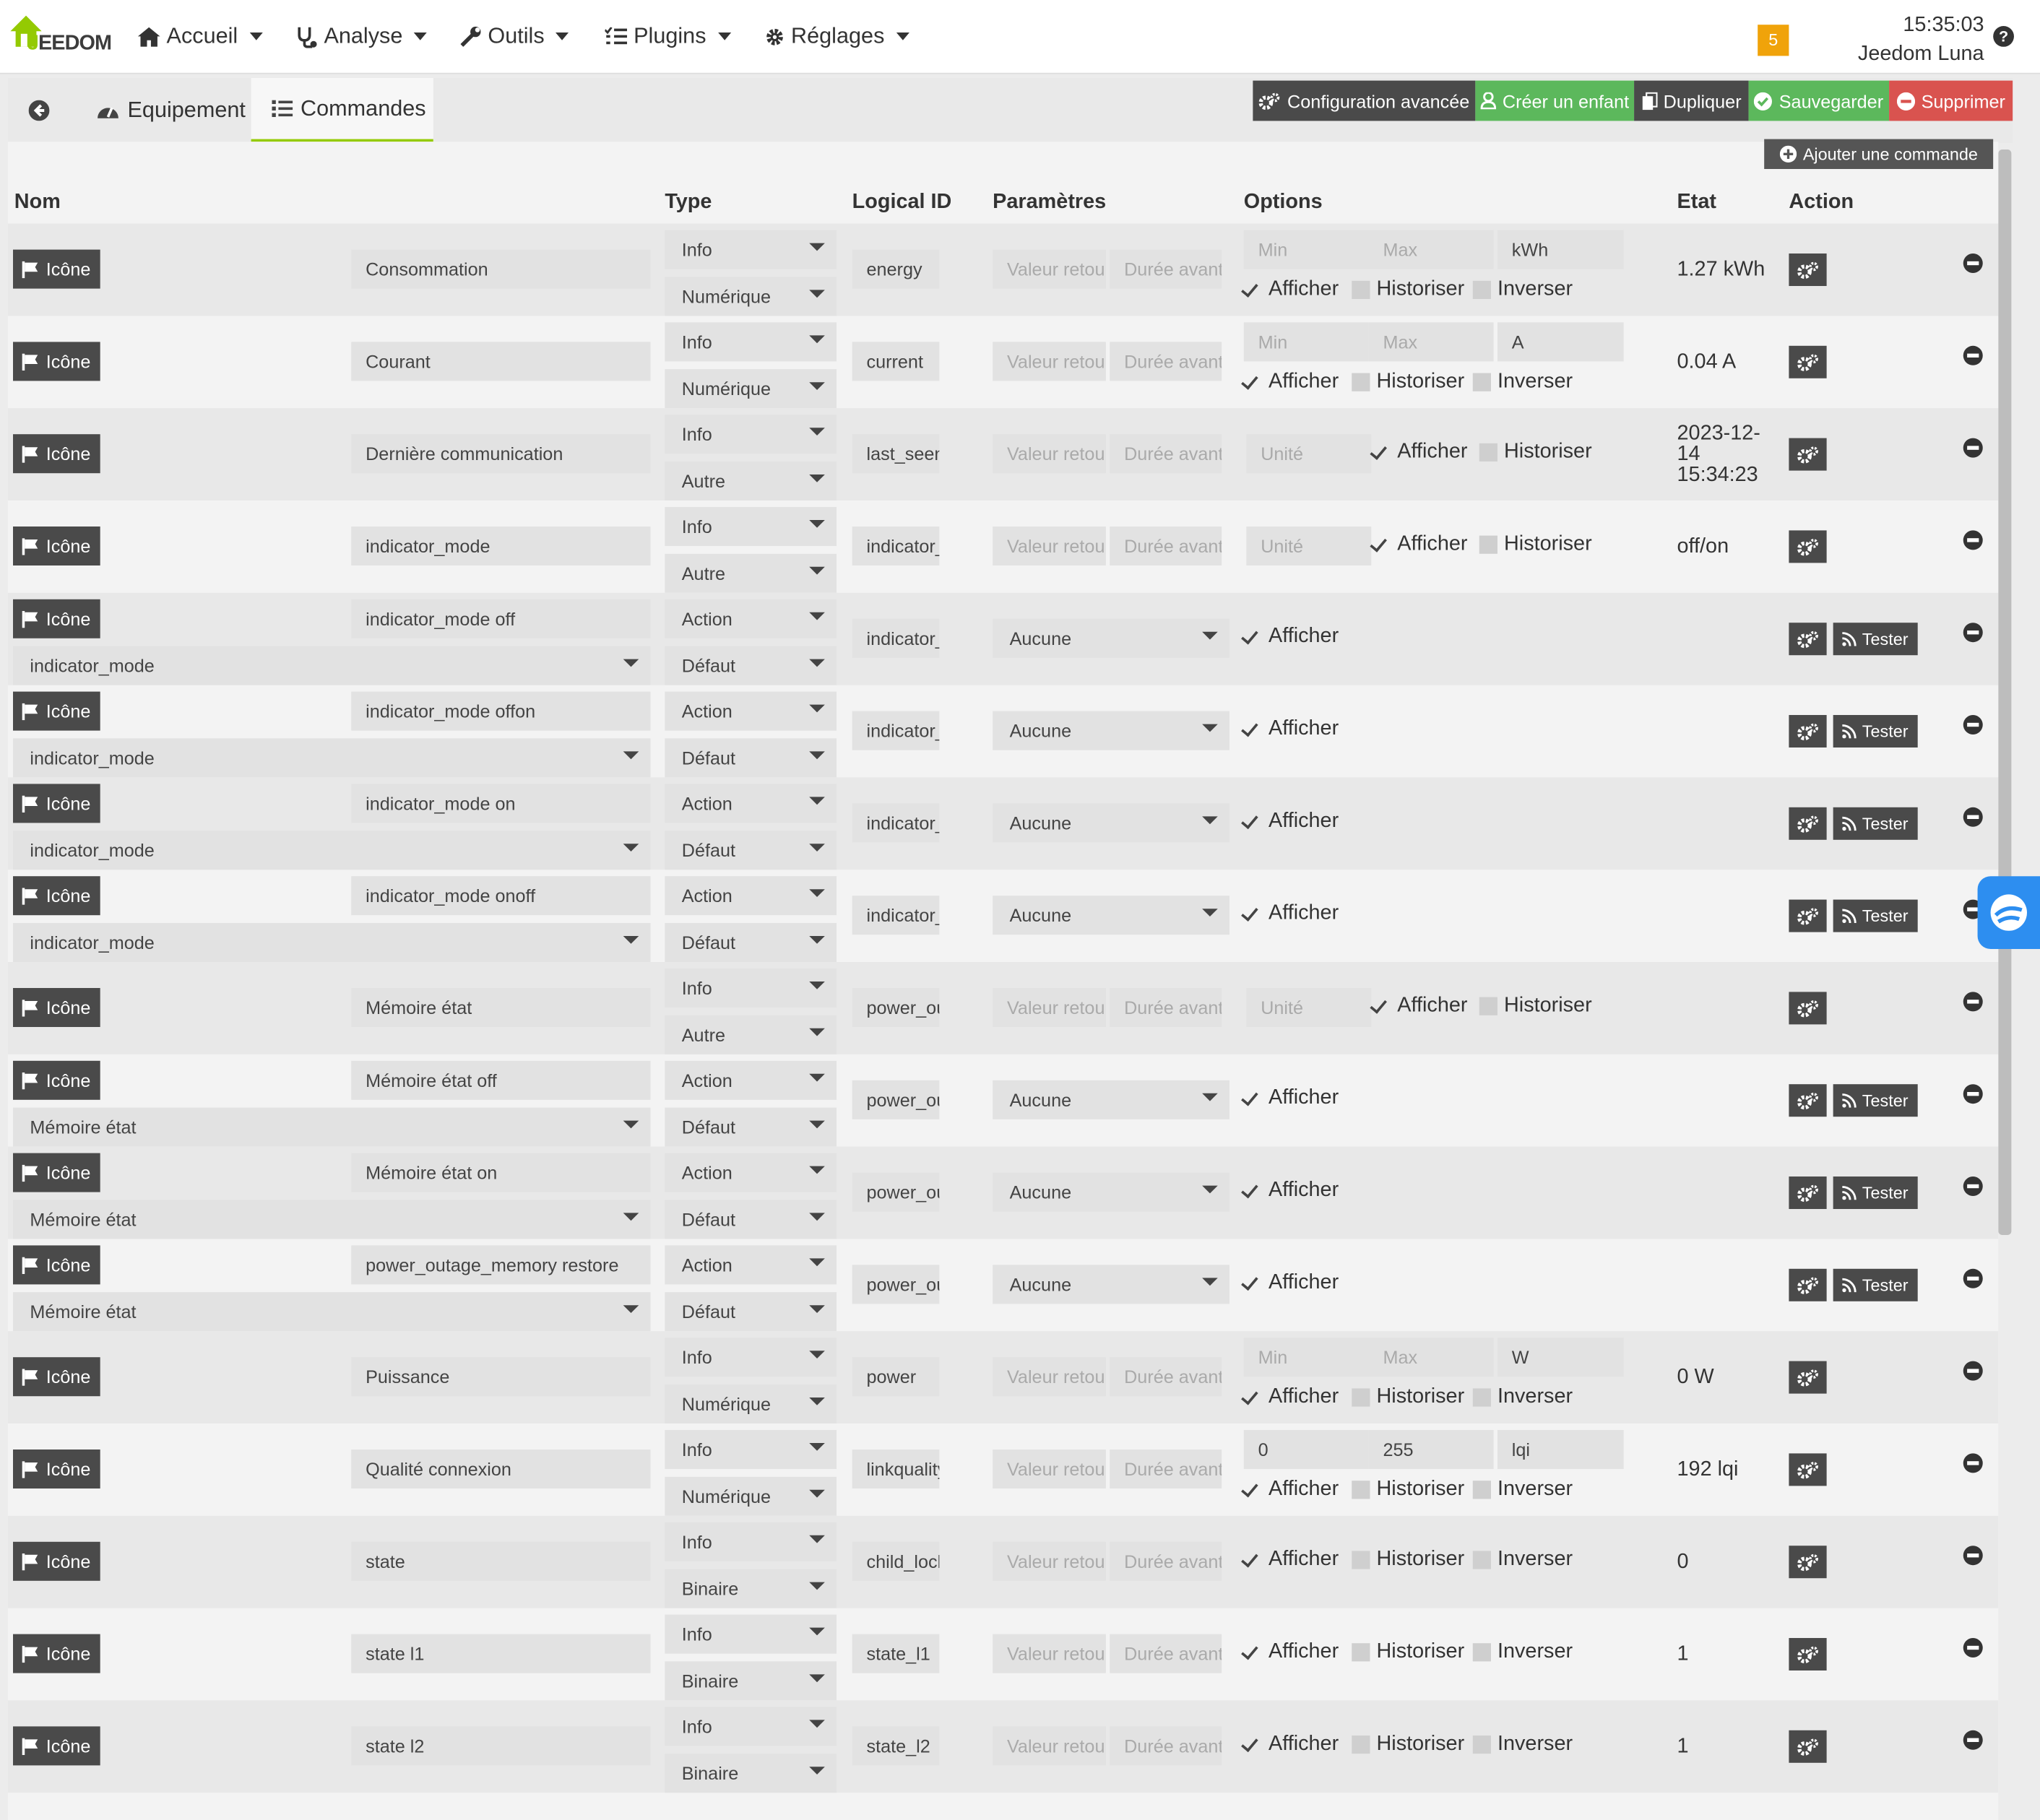 This screenshot has width=2040, height=1820. Describe the element at coordinates (39, 110) in the screenshot. I see `back-button` at that location.